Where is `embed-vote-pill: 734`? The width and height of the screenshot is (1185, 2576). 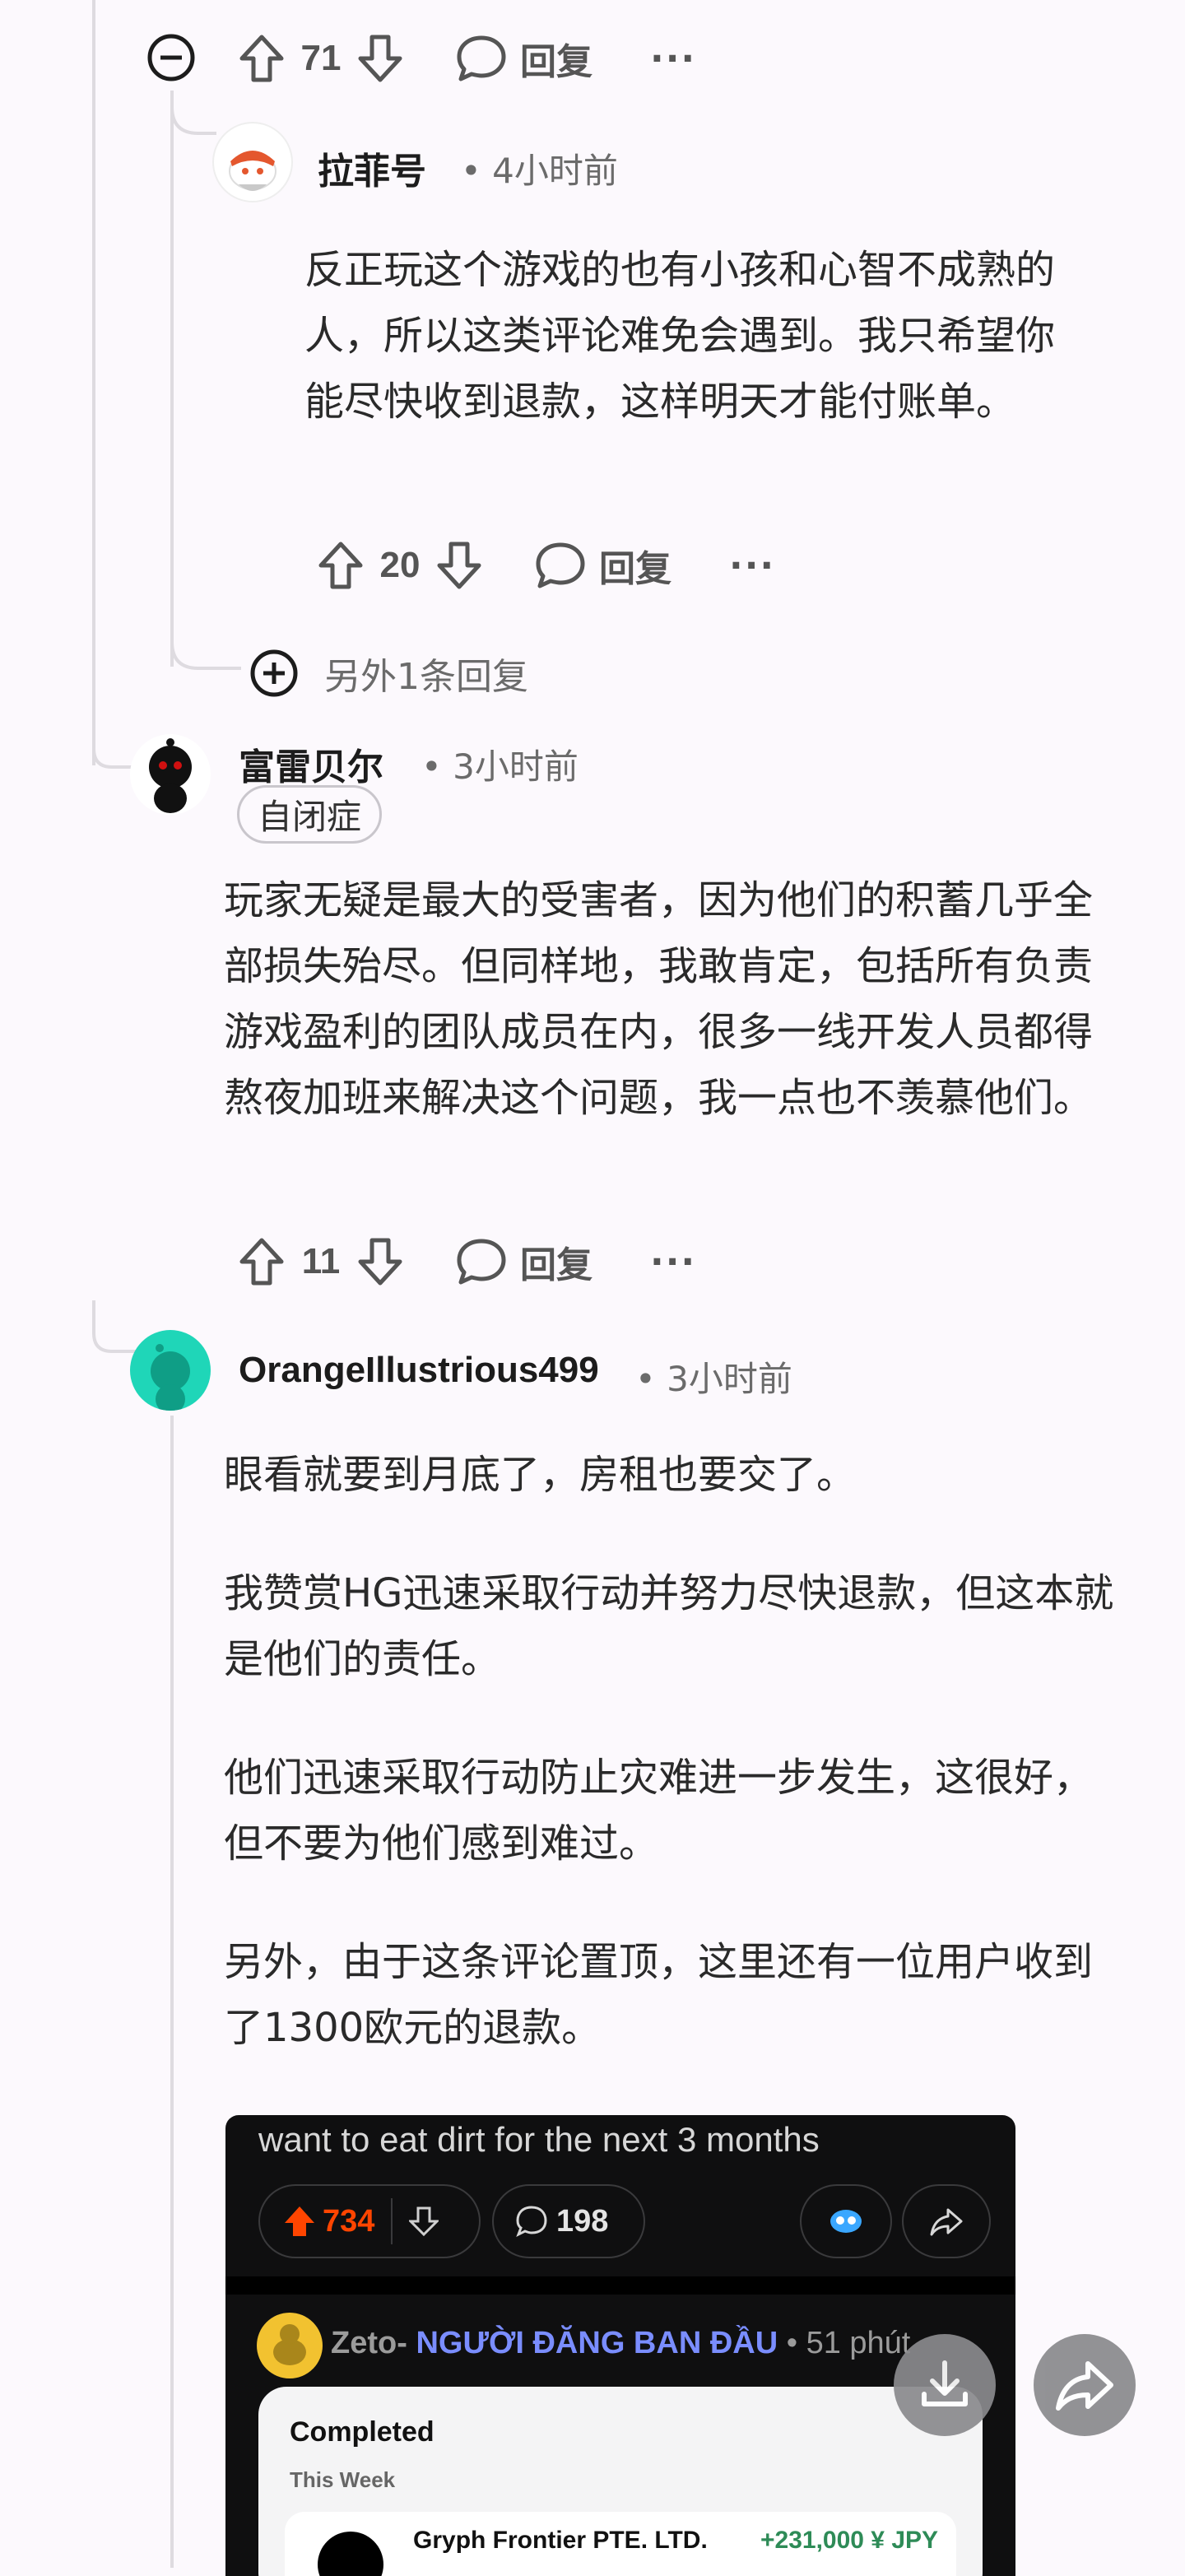
embed-vote-pill: 734 is located at coordinates (369, 2221).